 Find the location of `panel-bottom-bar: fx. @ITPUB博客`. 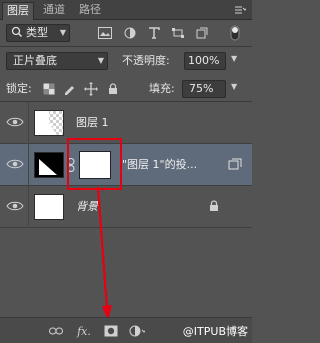

panel-bottom-bar: fx. @ITPUB博客 is located at coordinates (126, 330).